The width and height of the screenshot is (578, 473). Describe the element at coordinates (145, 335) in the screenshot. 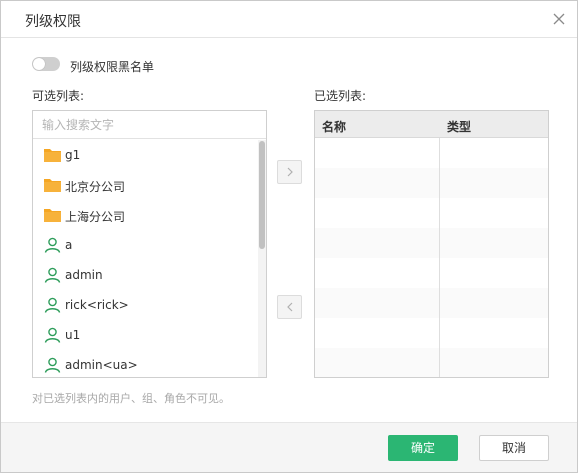

I see `list-item: u1` at that location.